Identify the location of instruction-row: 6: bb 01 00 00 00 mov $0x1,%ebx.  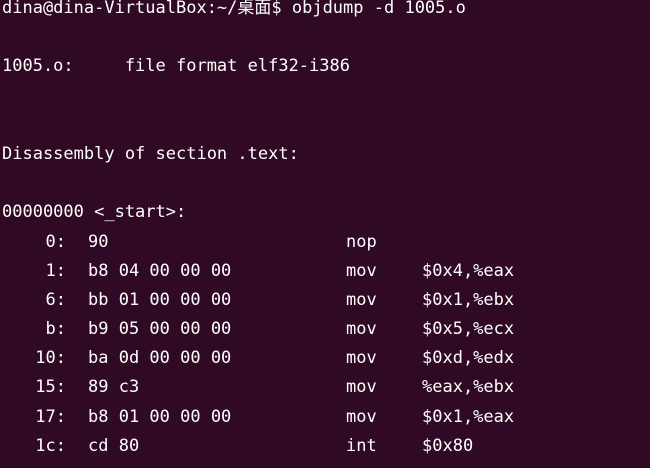
(326, 300).